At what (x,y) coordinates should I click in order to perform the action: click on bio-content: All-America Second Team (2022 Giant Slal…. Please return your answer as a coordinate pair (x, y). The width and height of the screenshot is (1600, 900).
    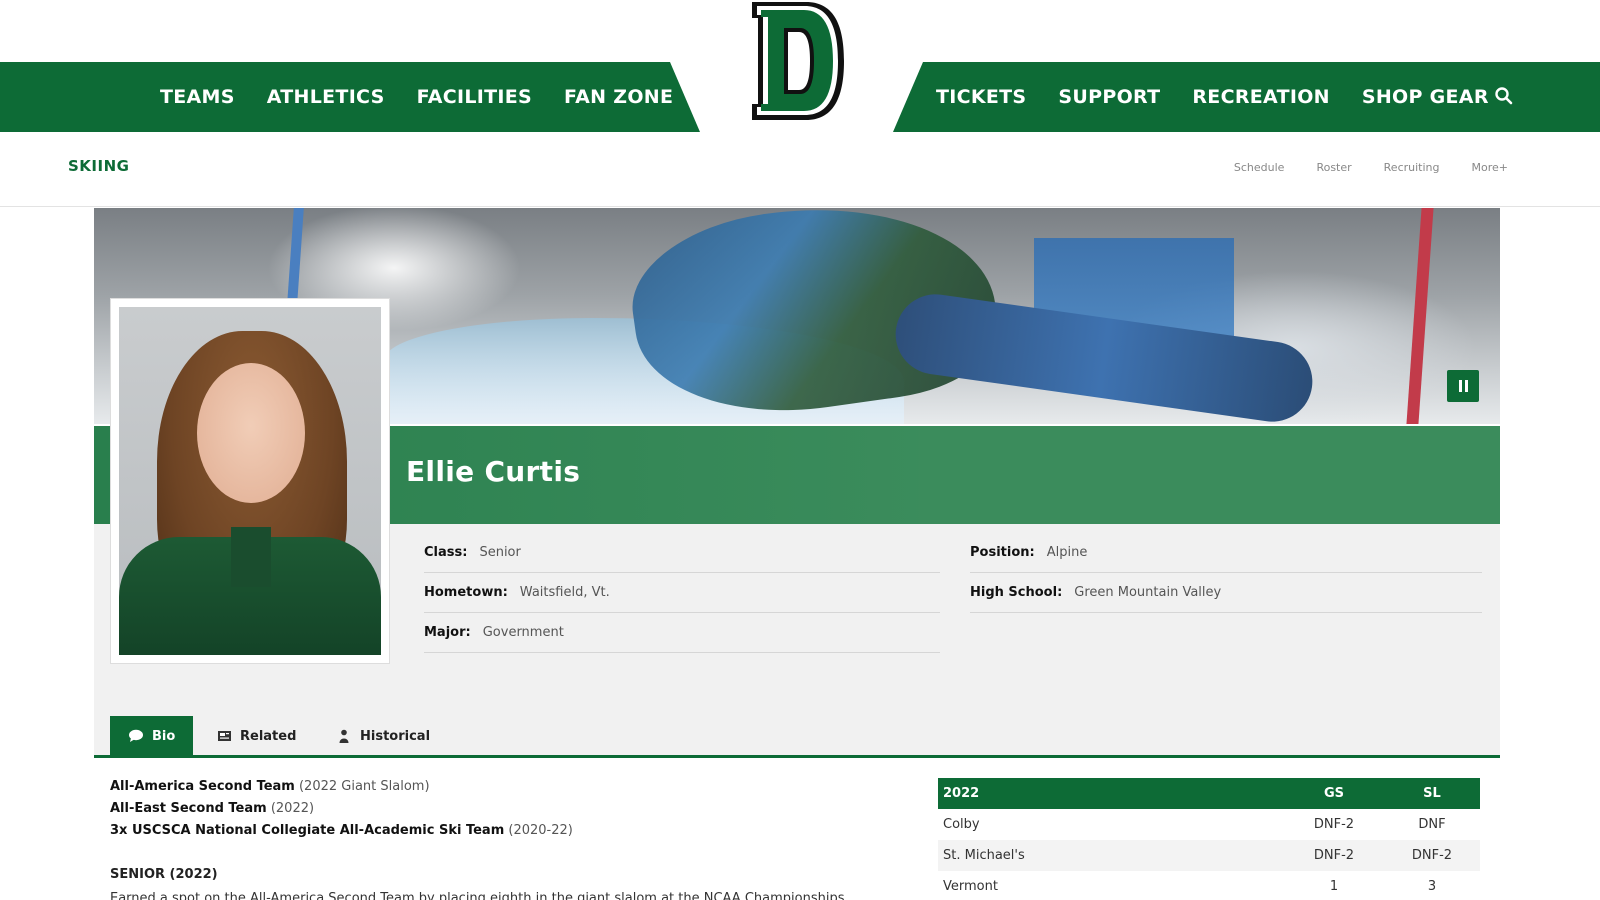
    Looking at the image, I should click on (510, 838).